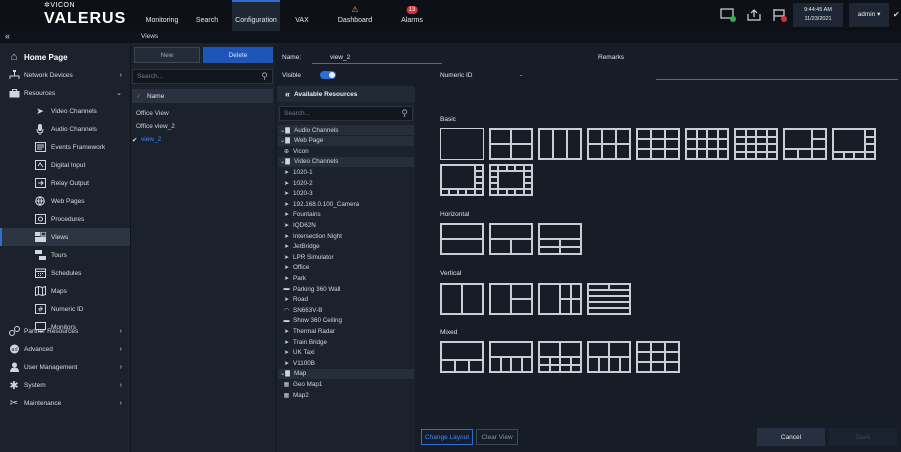  Describe the element at coordinates (287, 94) in the screenshot. I see `collapse-icon: «` at that location.